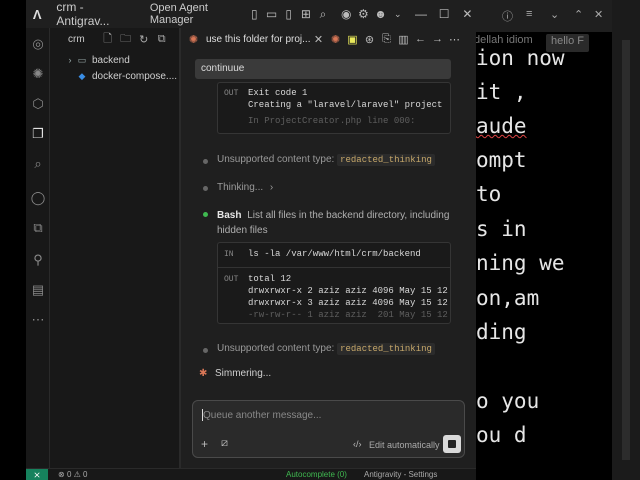  I want to click on maximize-icon: ☐, so click(444, 14).